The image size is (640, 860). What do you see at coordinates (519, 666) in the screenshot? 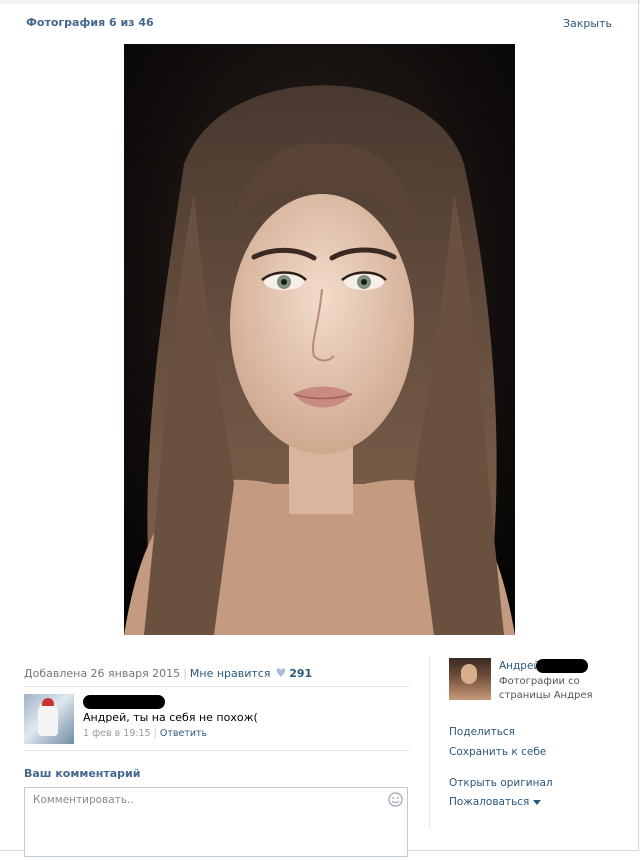
I see `owner-name: Андрей` at bounding box center [519, 666].